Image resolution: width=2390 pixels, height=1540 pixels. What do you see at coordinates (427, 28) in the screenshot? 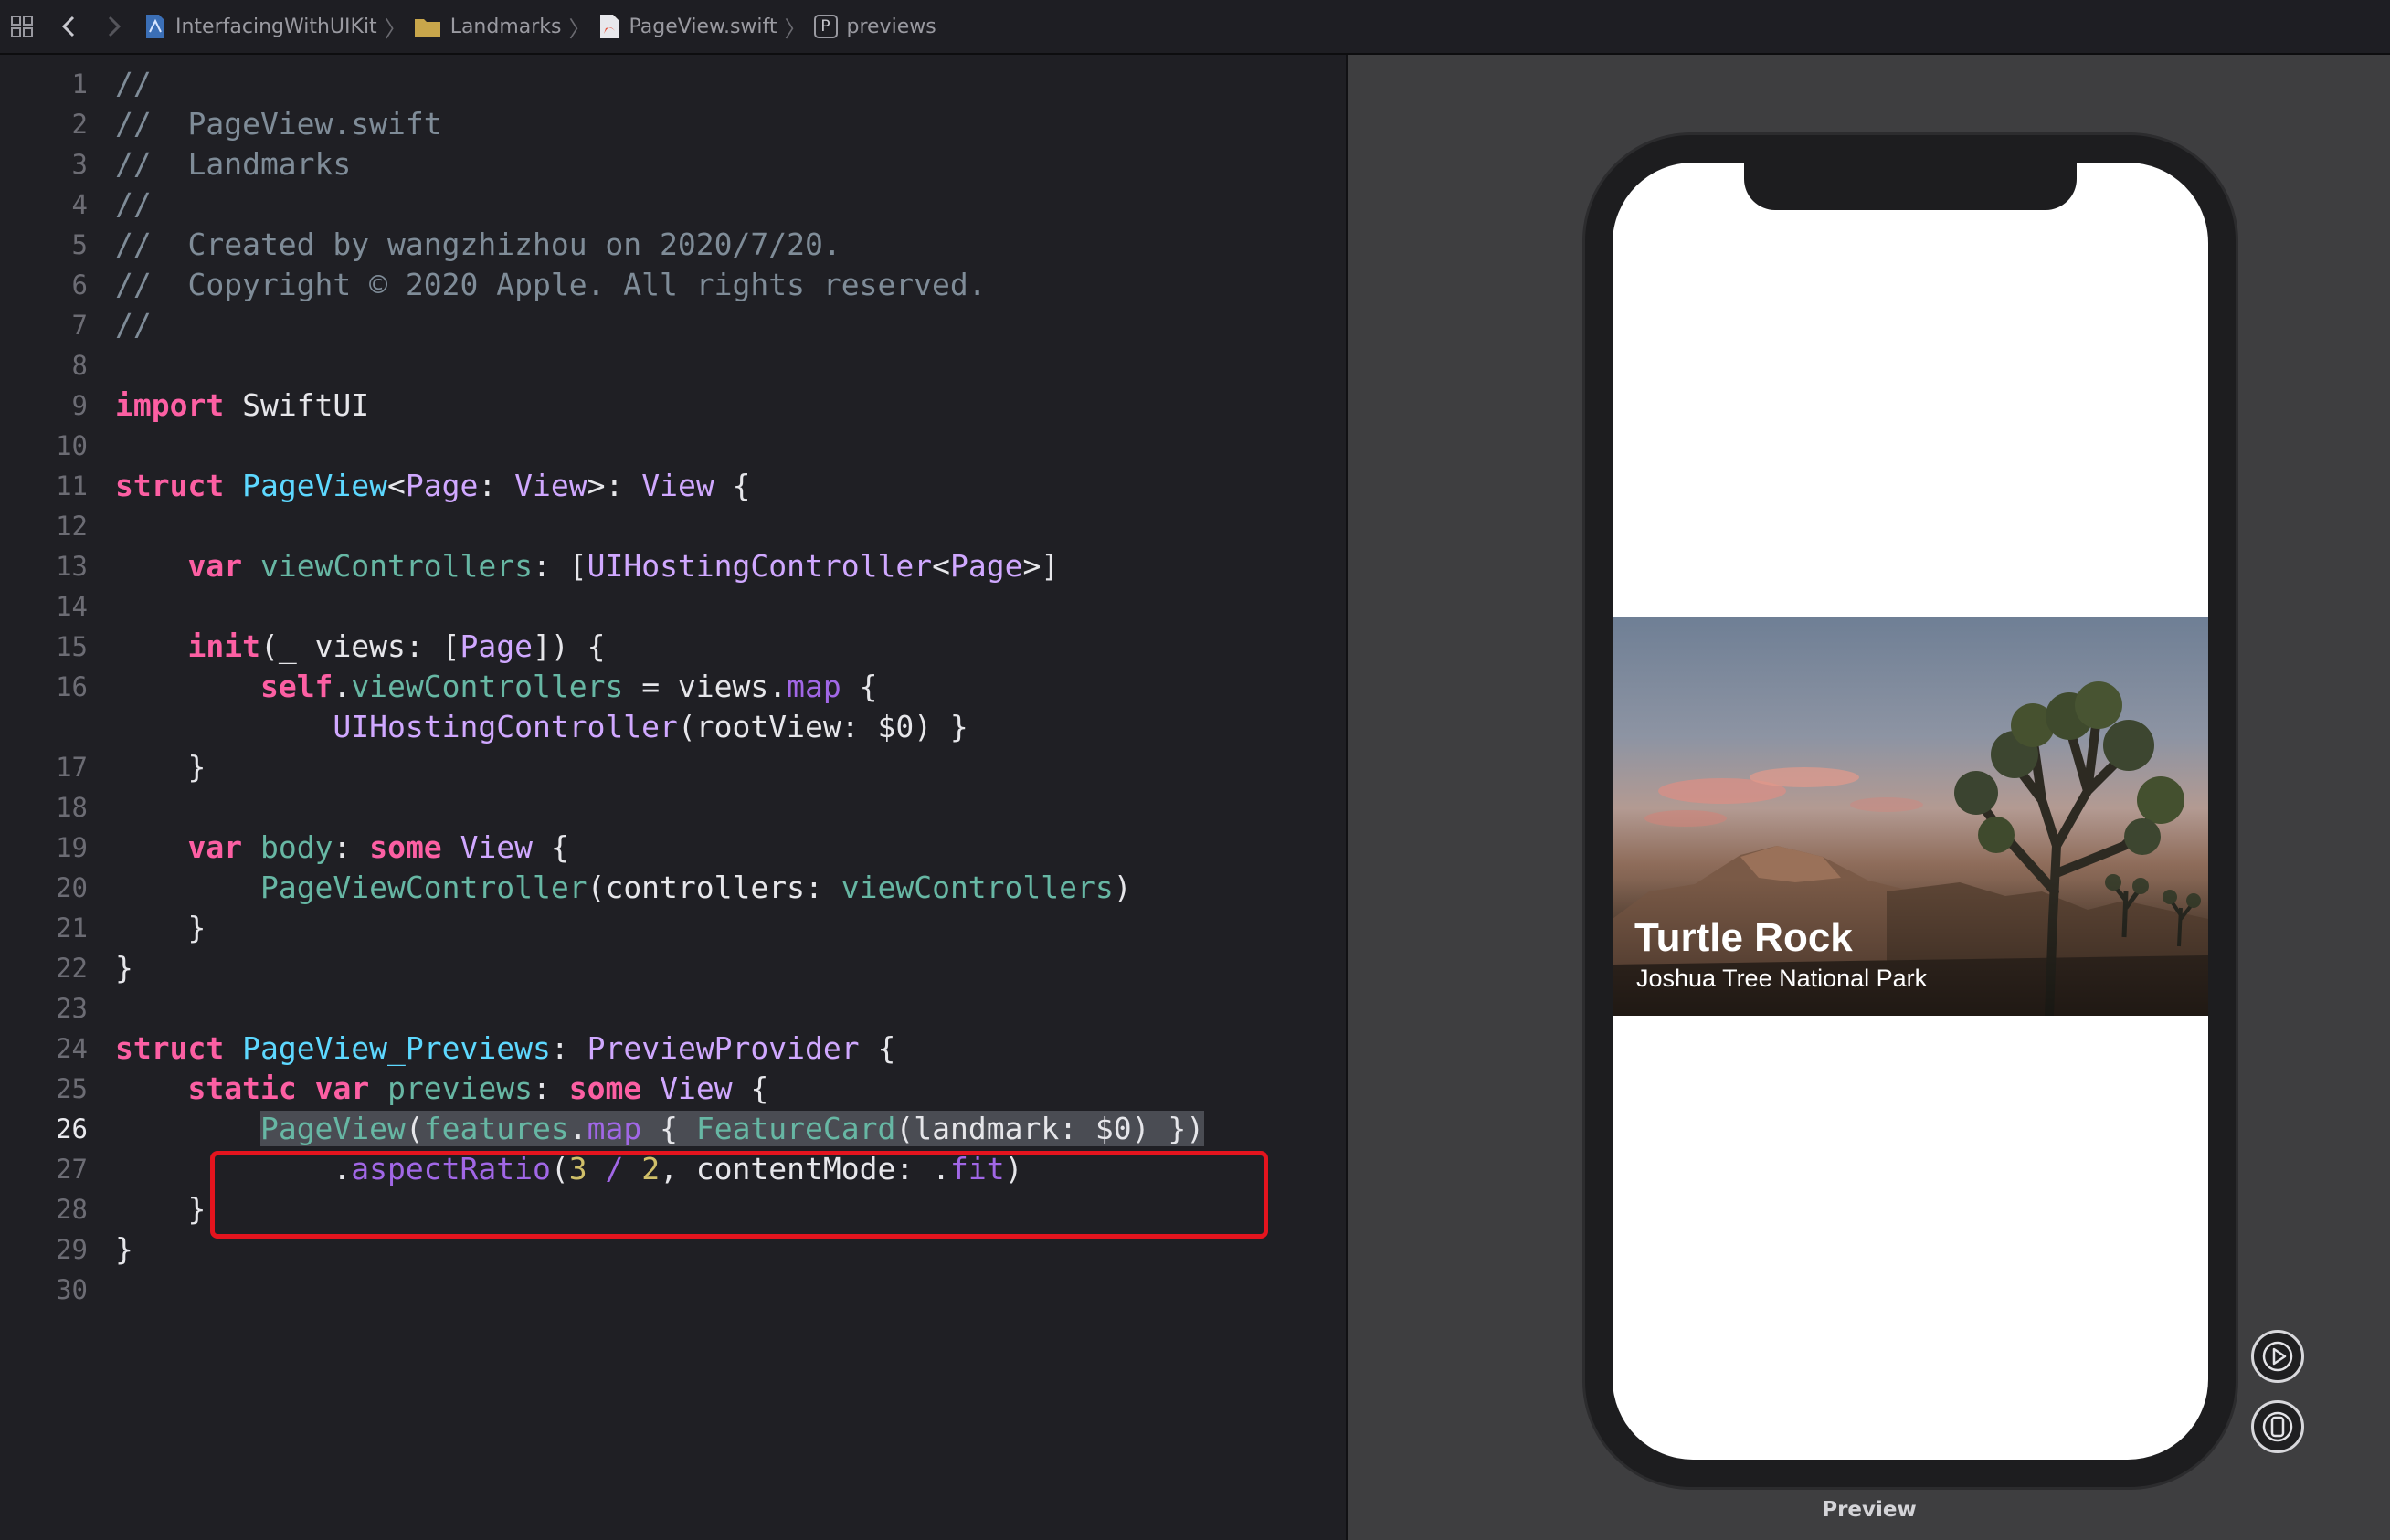
I see `folder-icon` at bounding box center [427, 28].